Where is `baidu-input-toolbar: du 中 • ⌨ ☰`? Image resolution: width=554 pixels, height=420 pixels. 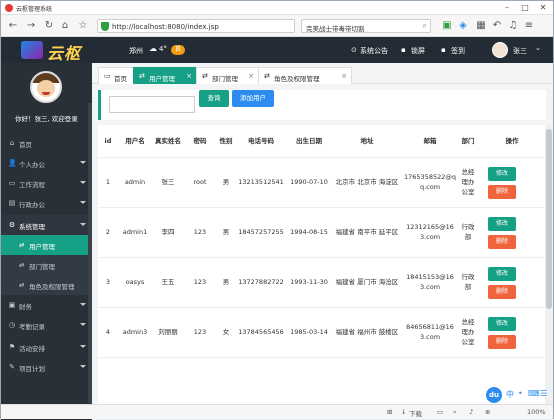 baidu-input-toolbar: du 中 • ⌨ ☰ is located at coordinates (519, 395).